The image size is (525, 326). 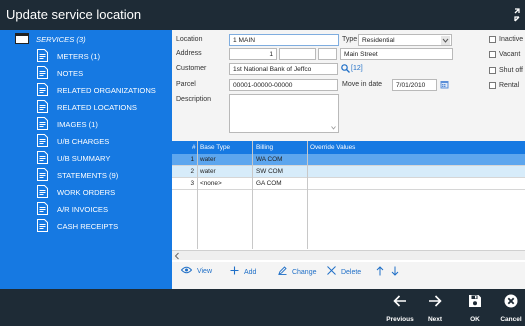 What do you see at coordinates (61, 39) in the screenshot?
I see `sidebar-item-label: SERVICES (3)` at bounding box center [61, 39].